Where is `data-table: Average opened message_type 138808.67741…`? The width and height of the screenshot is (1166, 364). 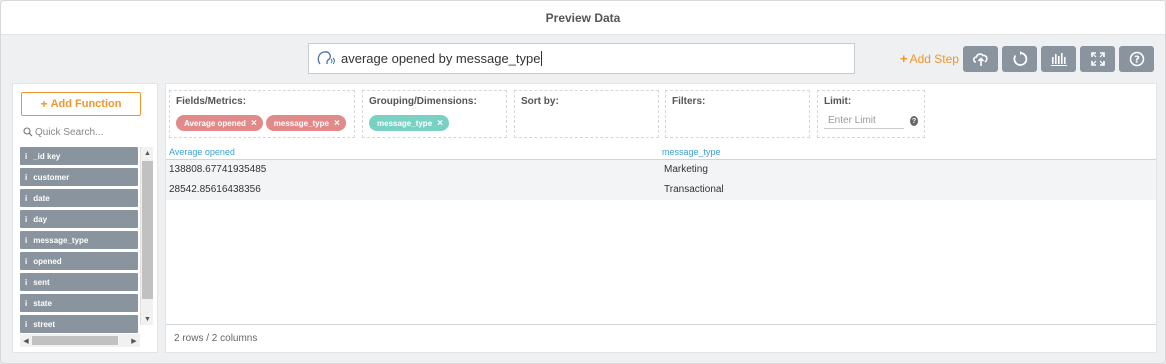
data-table: Average opened message_type 138808.67741… is located at coordinates (661, 173).